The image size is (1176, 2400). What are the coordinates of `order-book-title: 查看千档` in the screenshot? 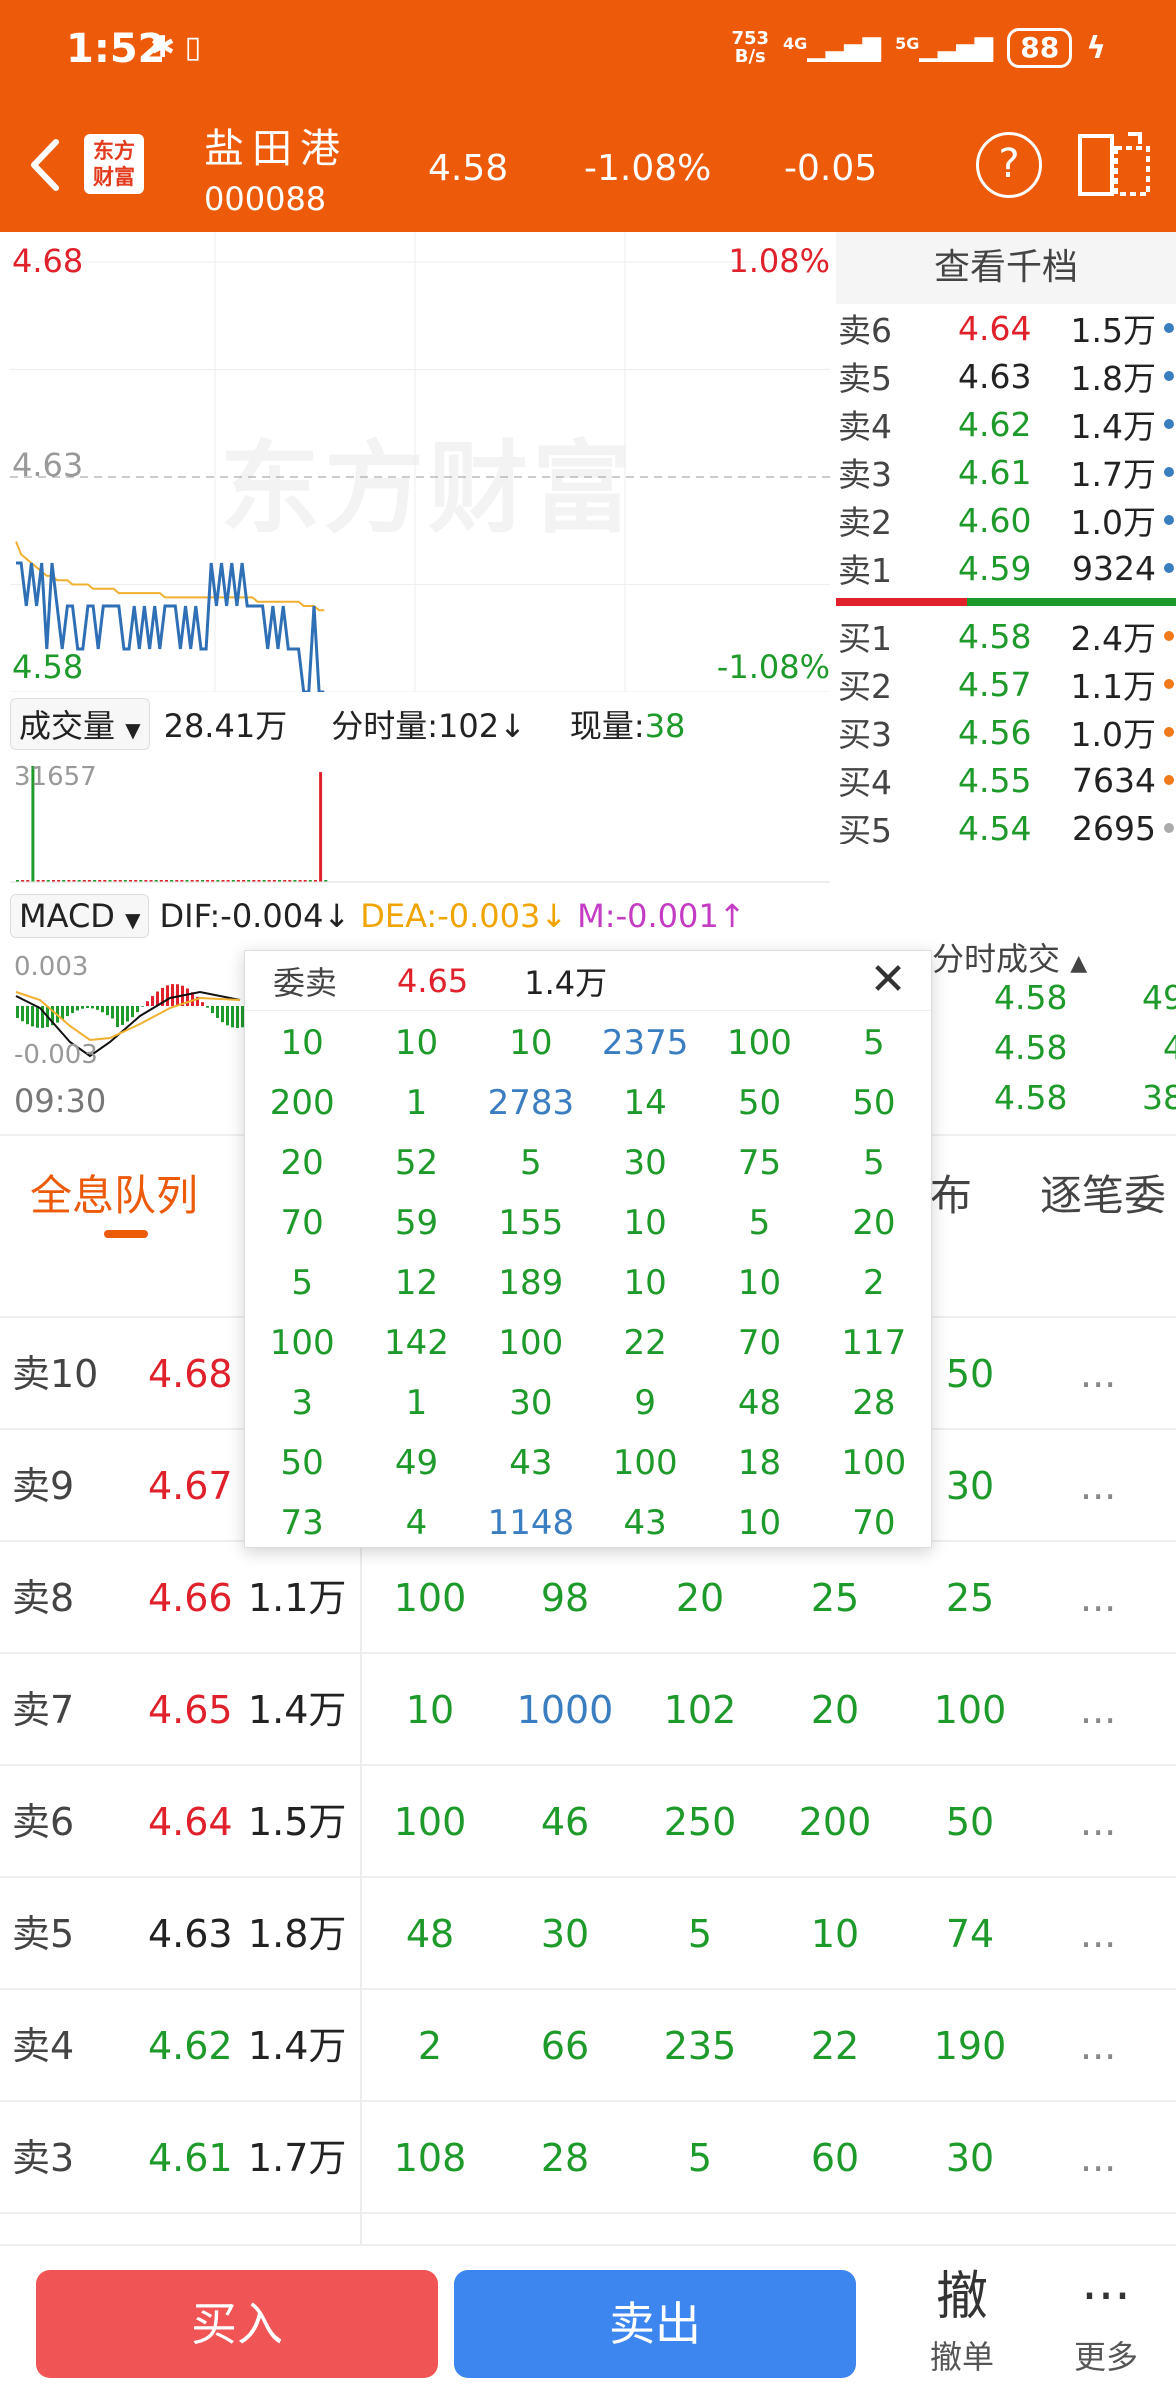 It's located at (1006, 268).